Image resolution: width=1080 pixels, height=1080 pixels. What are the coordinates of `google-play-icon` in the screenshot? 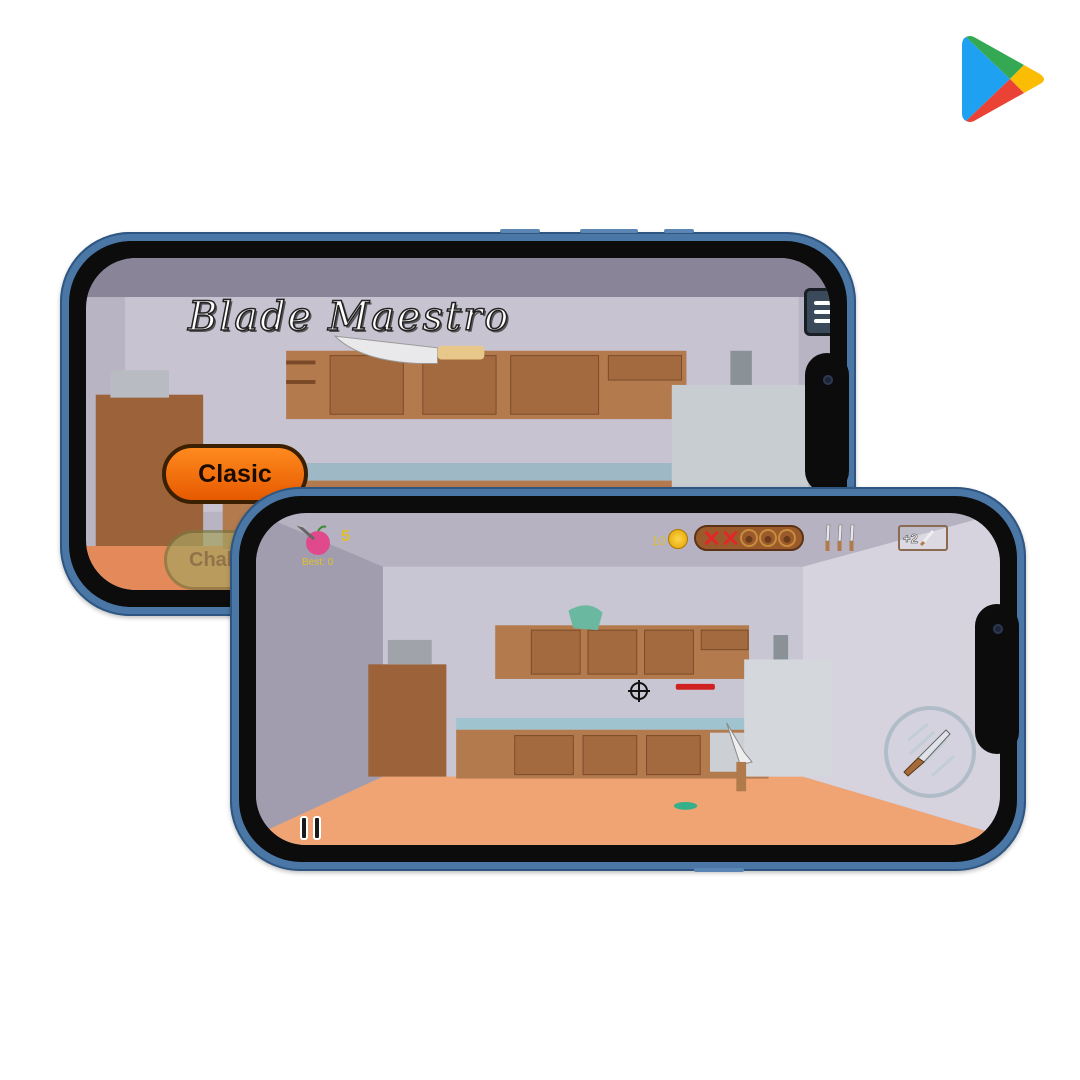 It's located at (1003, 79).